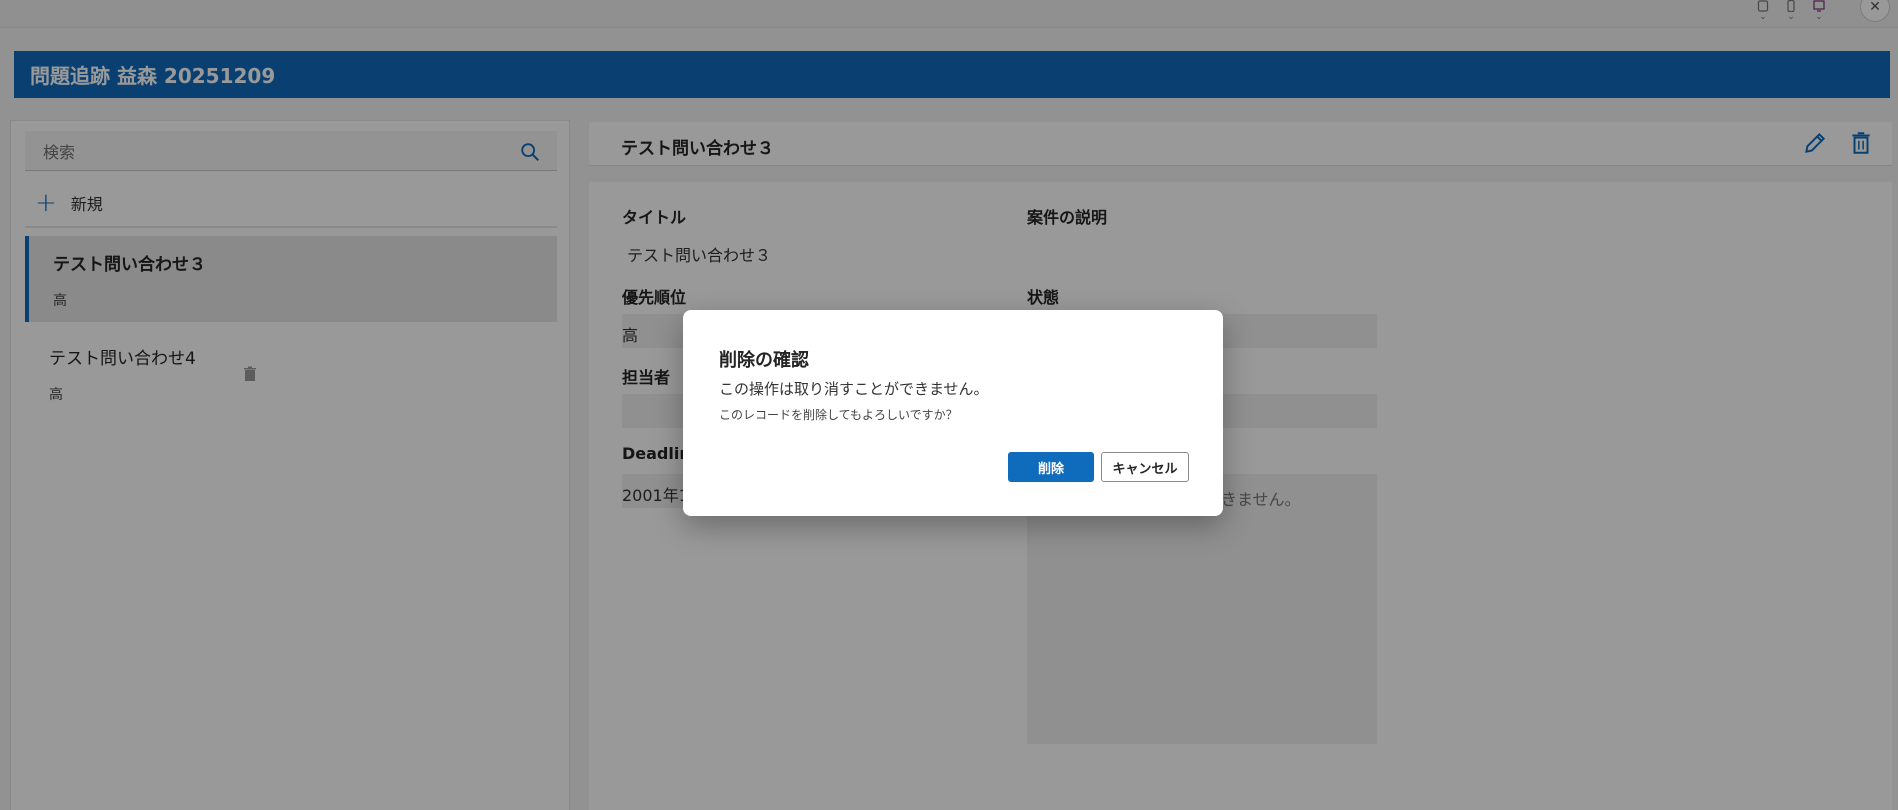 The width and height of the screenshot is (1898, 810). What do you see at coordinates (1051, 467) in the screenshot?
I see `delete-button: 削除` at bounding box center [1051, 467].